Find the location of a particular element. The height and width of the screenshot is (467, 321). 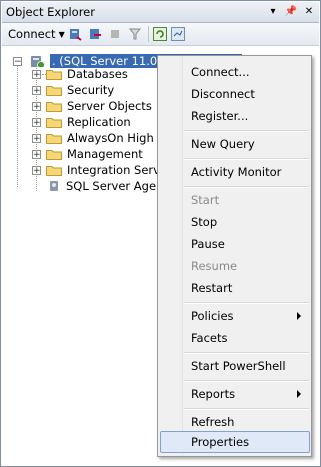

connect-server-icon is located at coordinates (75, 34).